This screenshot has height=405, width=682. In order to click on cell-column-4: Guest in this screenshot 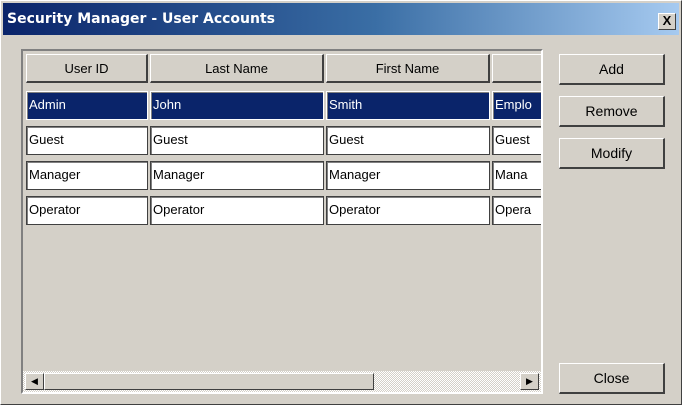, I will do `click(516, 140)`.